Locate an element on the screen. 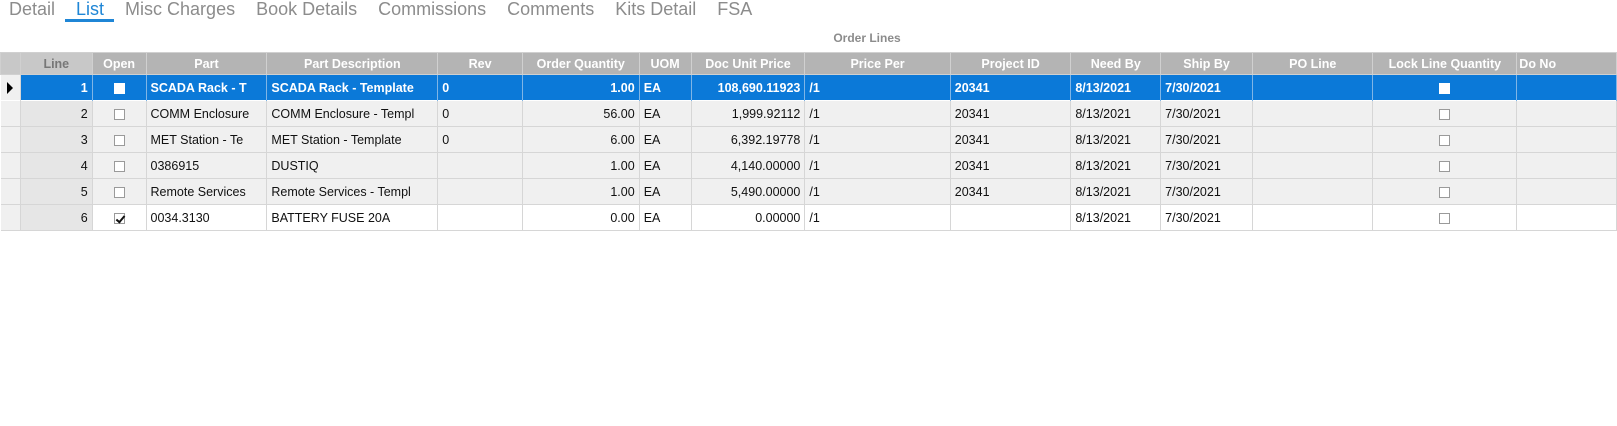  cell-part-description: Remote Services - Templ is located at coordinates (352, 191).